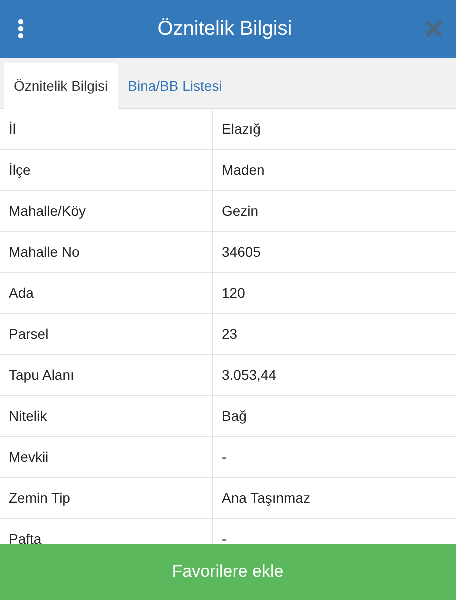 Image resolution: width=456 pixels, height=600 pixels. What do you see at coordinates (241, 252) in the screenshot?
I see `table-cell-text: 34605` at bounding box center [241, 252].